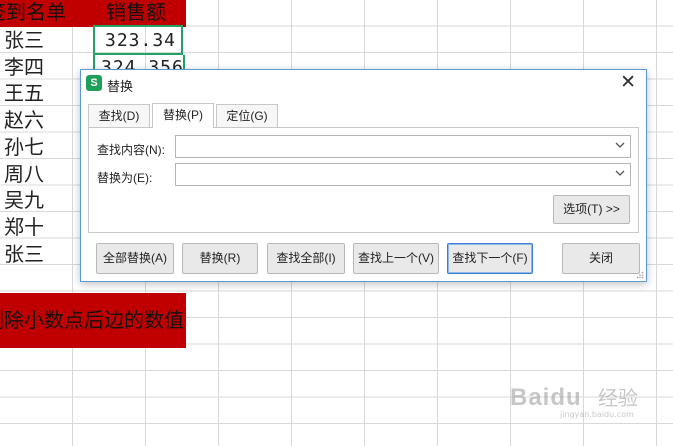 The width and height of the screenshot is (673, 446). I want to click on find-what-combobox, so click(403, 146).